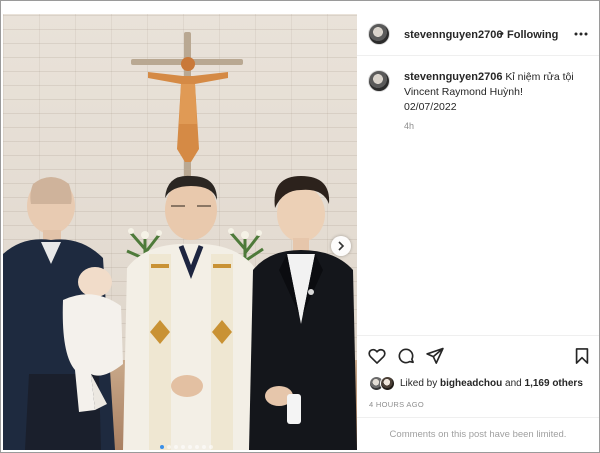  I want to click on caption-text-line2: Vincent Raymond Huỳnh!, so click(463, 92).